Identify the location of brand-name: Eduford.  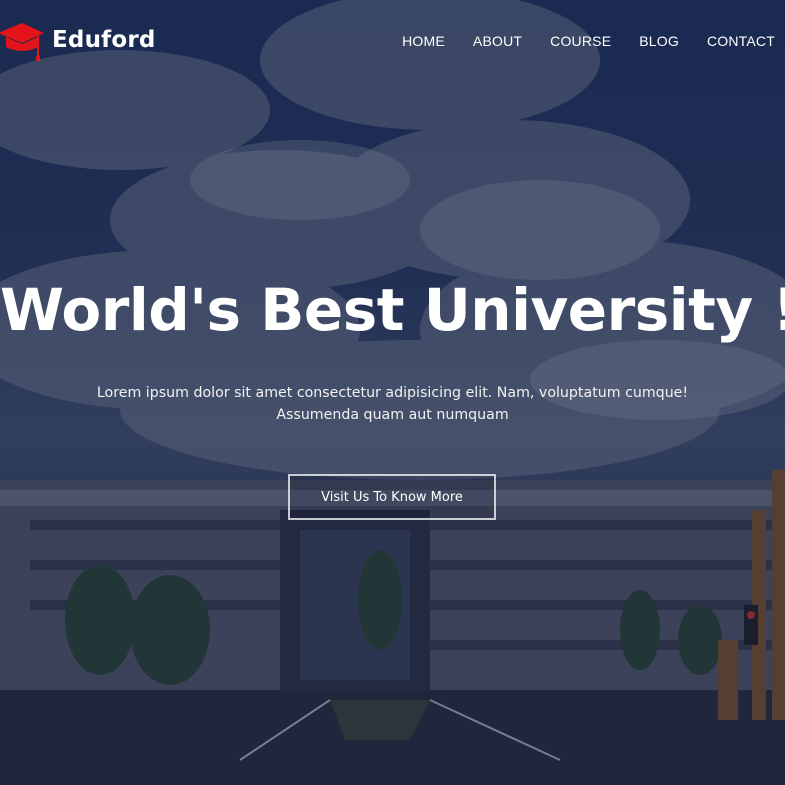
(104, 40).